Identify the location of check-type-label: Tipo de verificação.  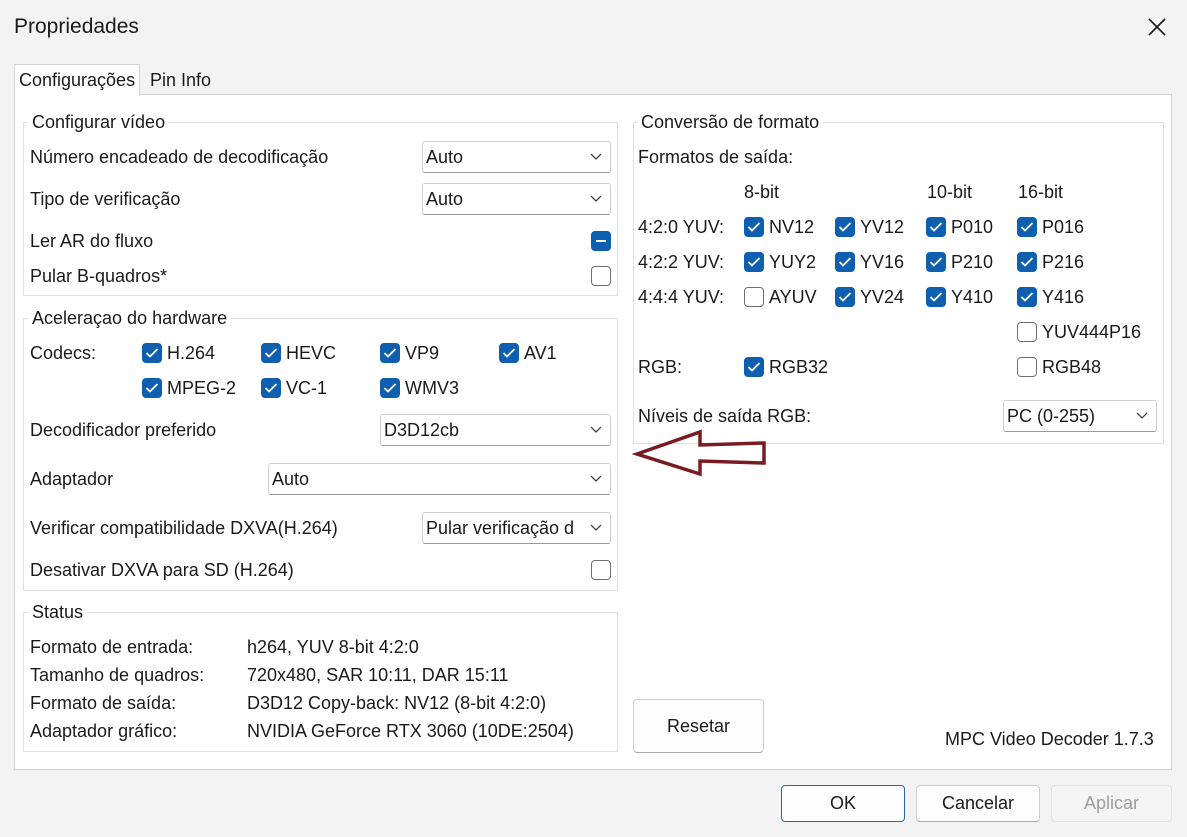
(105, 199).